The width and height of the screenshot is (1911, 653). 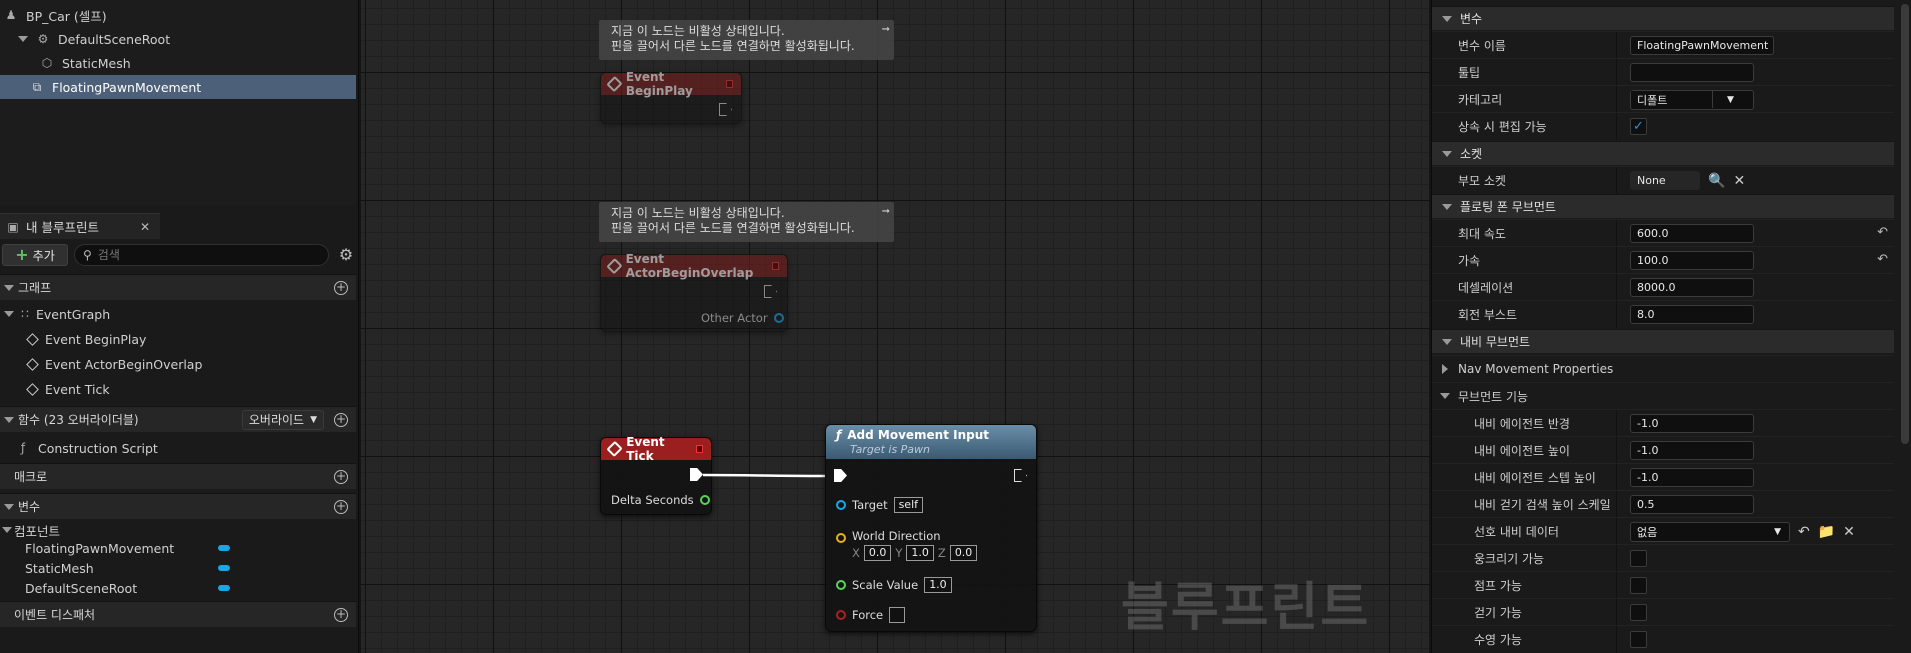 What do you see at coordinates (341, 614) in the screenshot?
I see `add-dispatcher-icon: +` at bounding box center [341, 614].